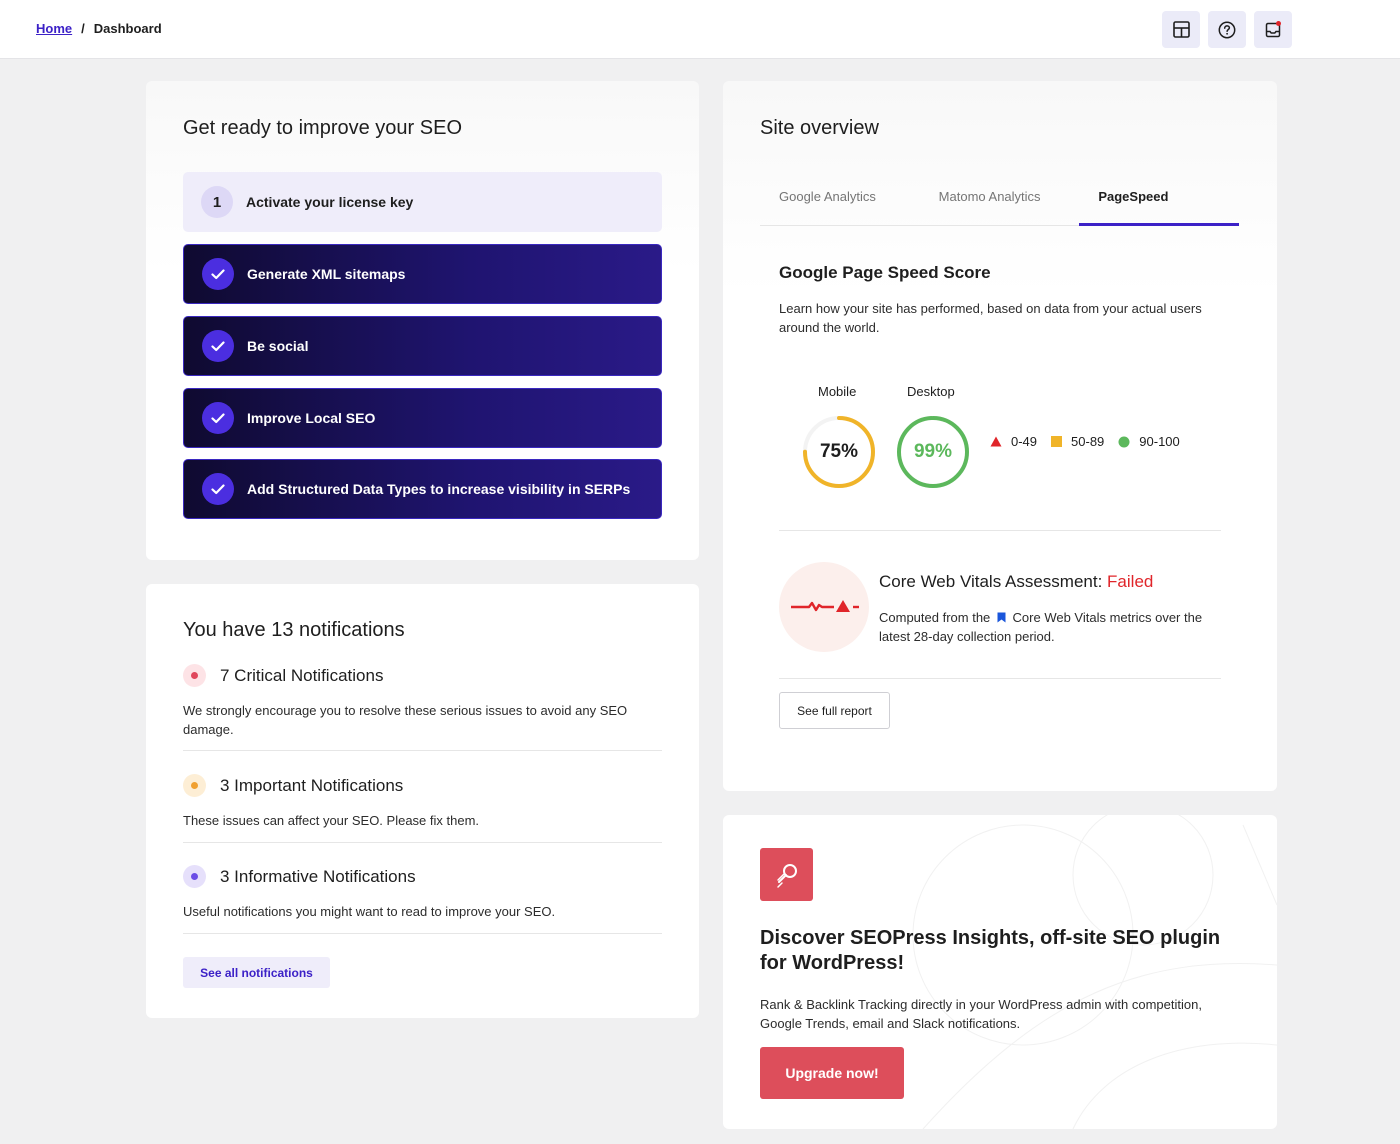 This screenshot has width=1400, height=1144. I want to click on notification-group-label: 3 Informative Notifications, so click(318, 876).